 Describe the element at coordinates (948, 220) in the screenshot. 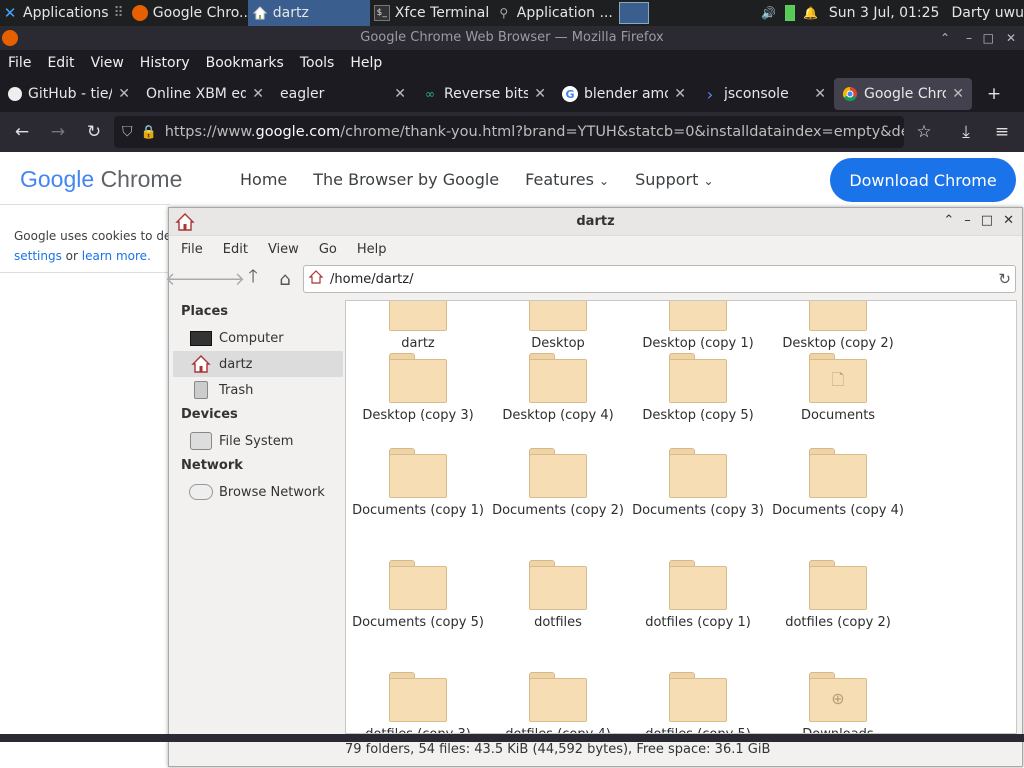

I see `shade-icon: ⌃` at that location.